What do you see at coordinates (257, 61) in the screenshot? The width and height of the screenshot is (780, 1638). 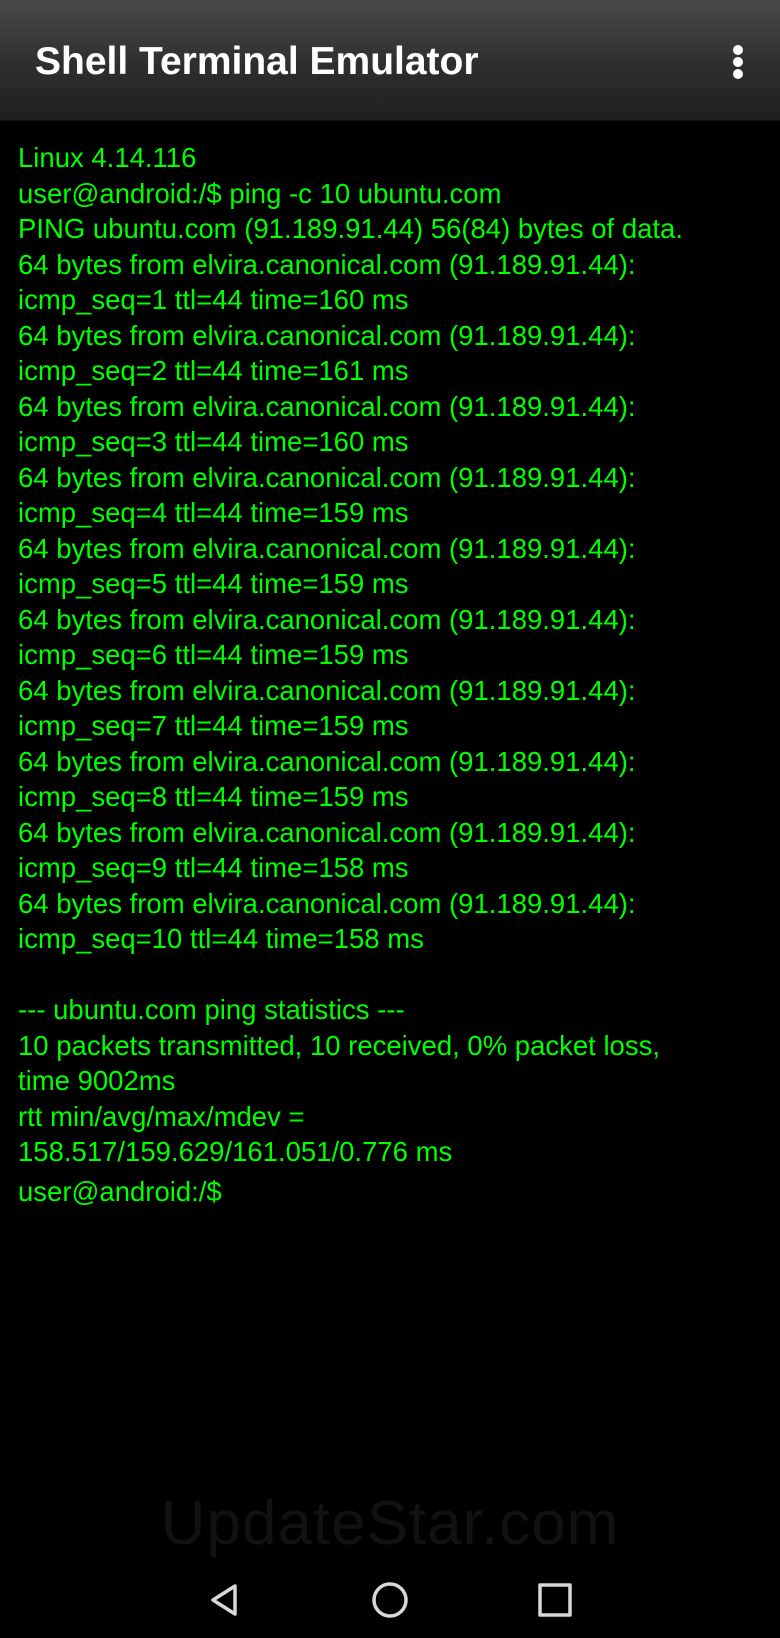 I see `app-title: Shell Terminal Emulator` at bounding box center [257, 61].